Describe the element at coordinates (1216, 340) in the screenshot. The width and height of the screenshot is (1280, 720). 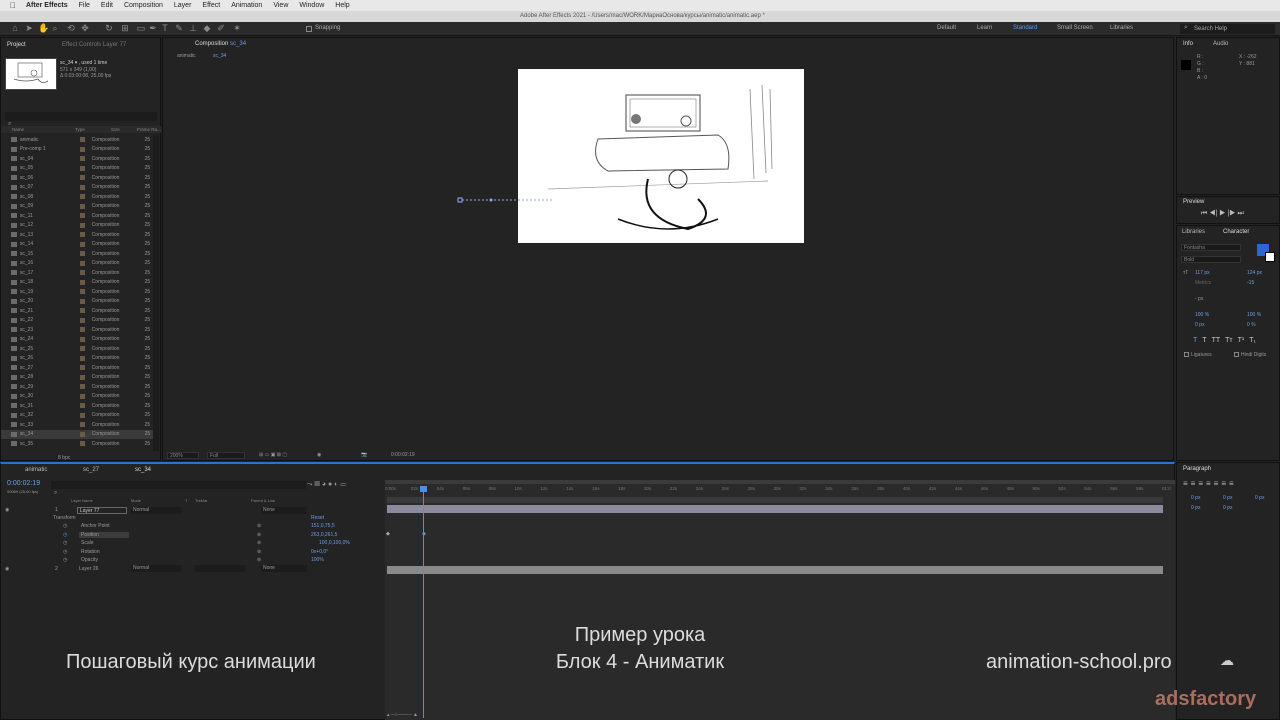
I see `all-caps-button: TT` at that location.